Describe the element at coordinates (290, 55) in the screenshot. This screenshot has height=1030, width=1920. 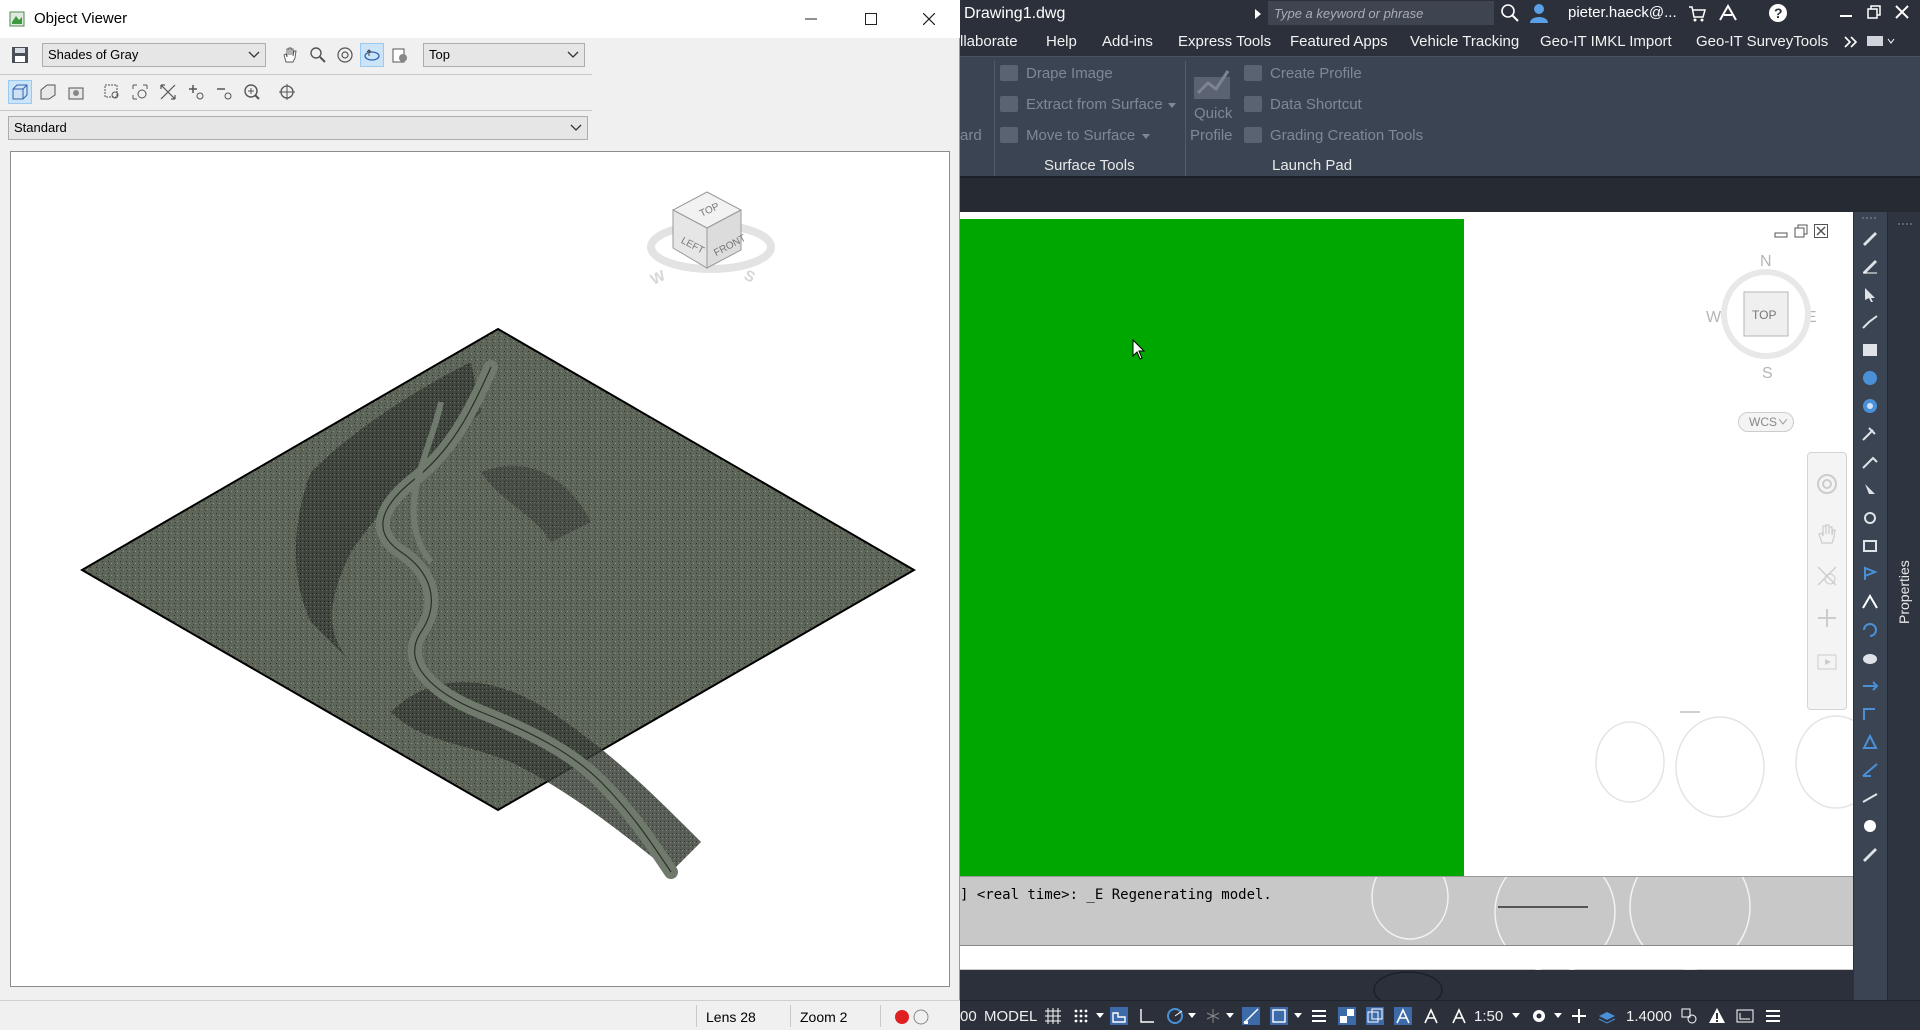
I see `pan-button` at that location.